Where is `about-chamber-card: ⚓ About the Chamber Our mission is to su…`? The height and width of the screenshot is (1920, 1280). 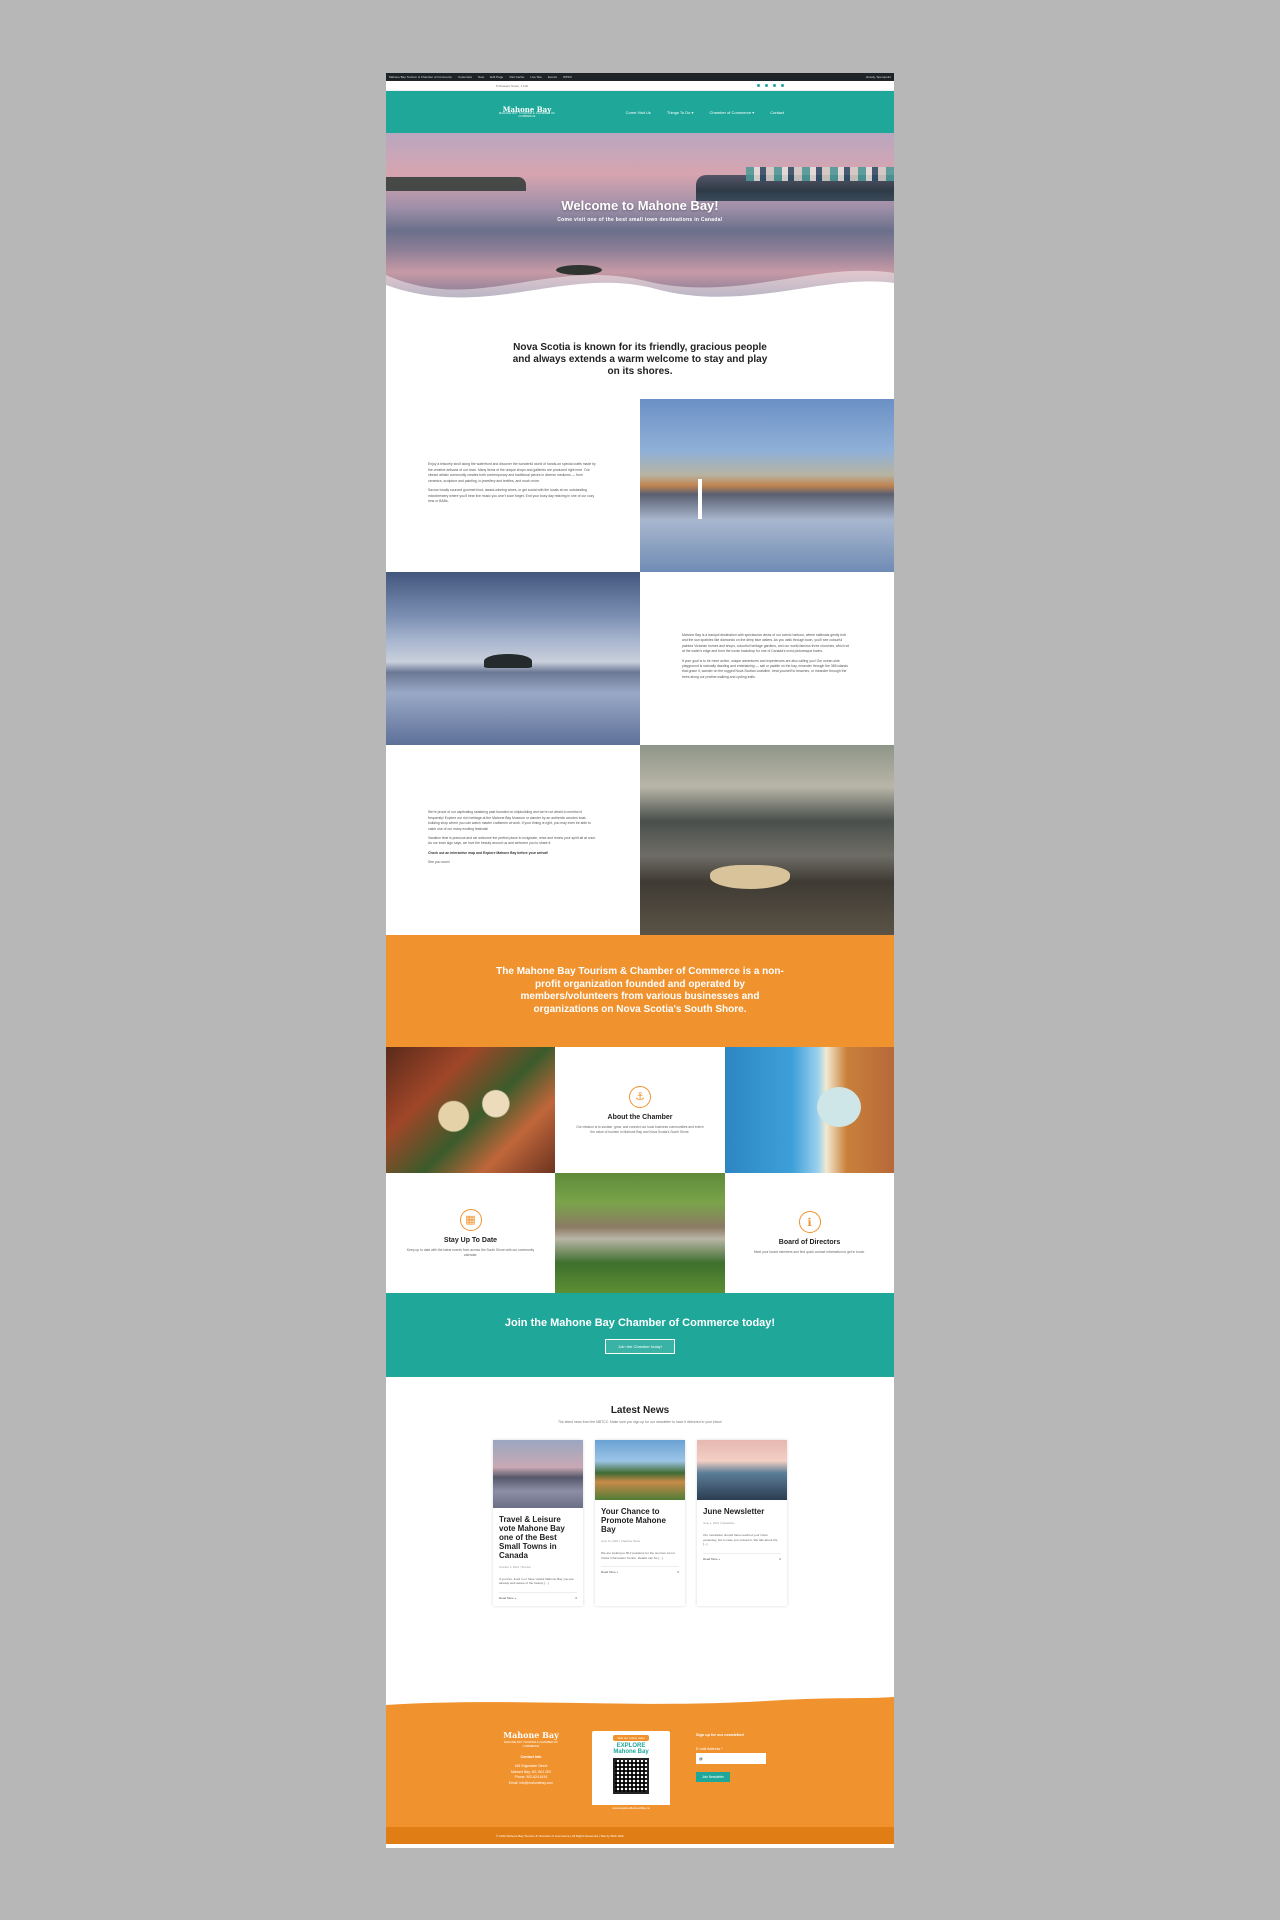
about-chamber-card: ⚓ About the Chamber Our mission is to su… is located at coordinates (640, 1110).